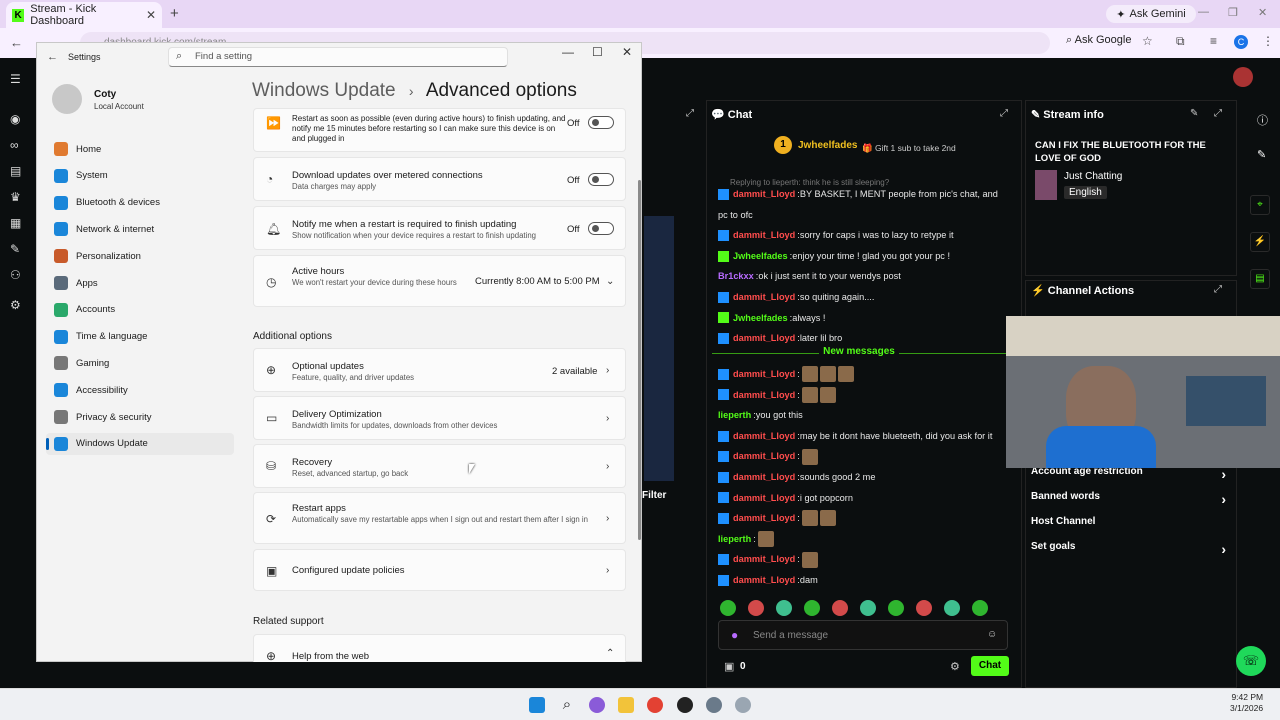 The width and height of the screenshot is (1280, 720). Describe the element at coordinates (1004, 113) in the screenshot. I see `popout-chat-icon: ⤢` at that location.